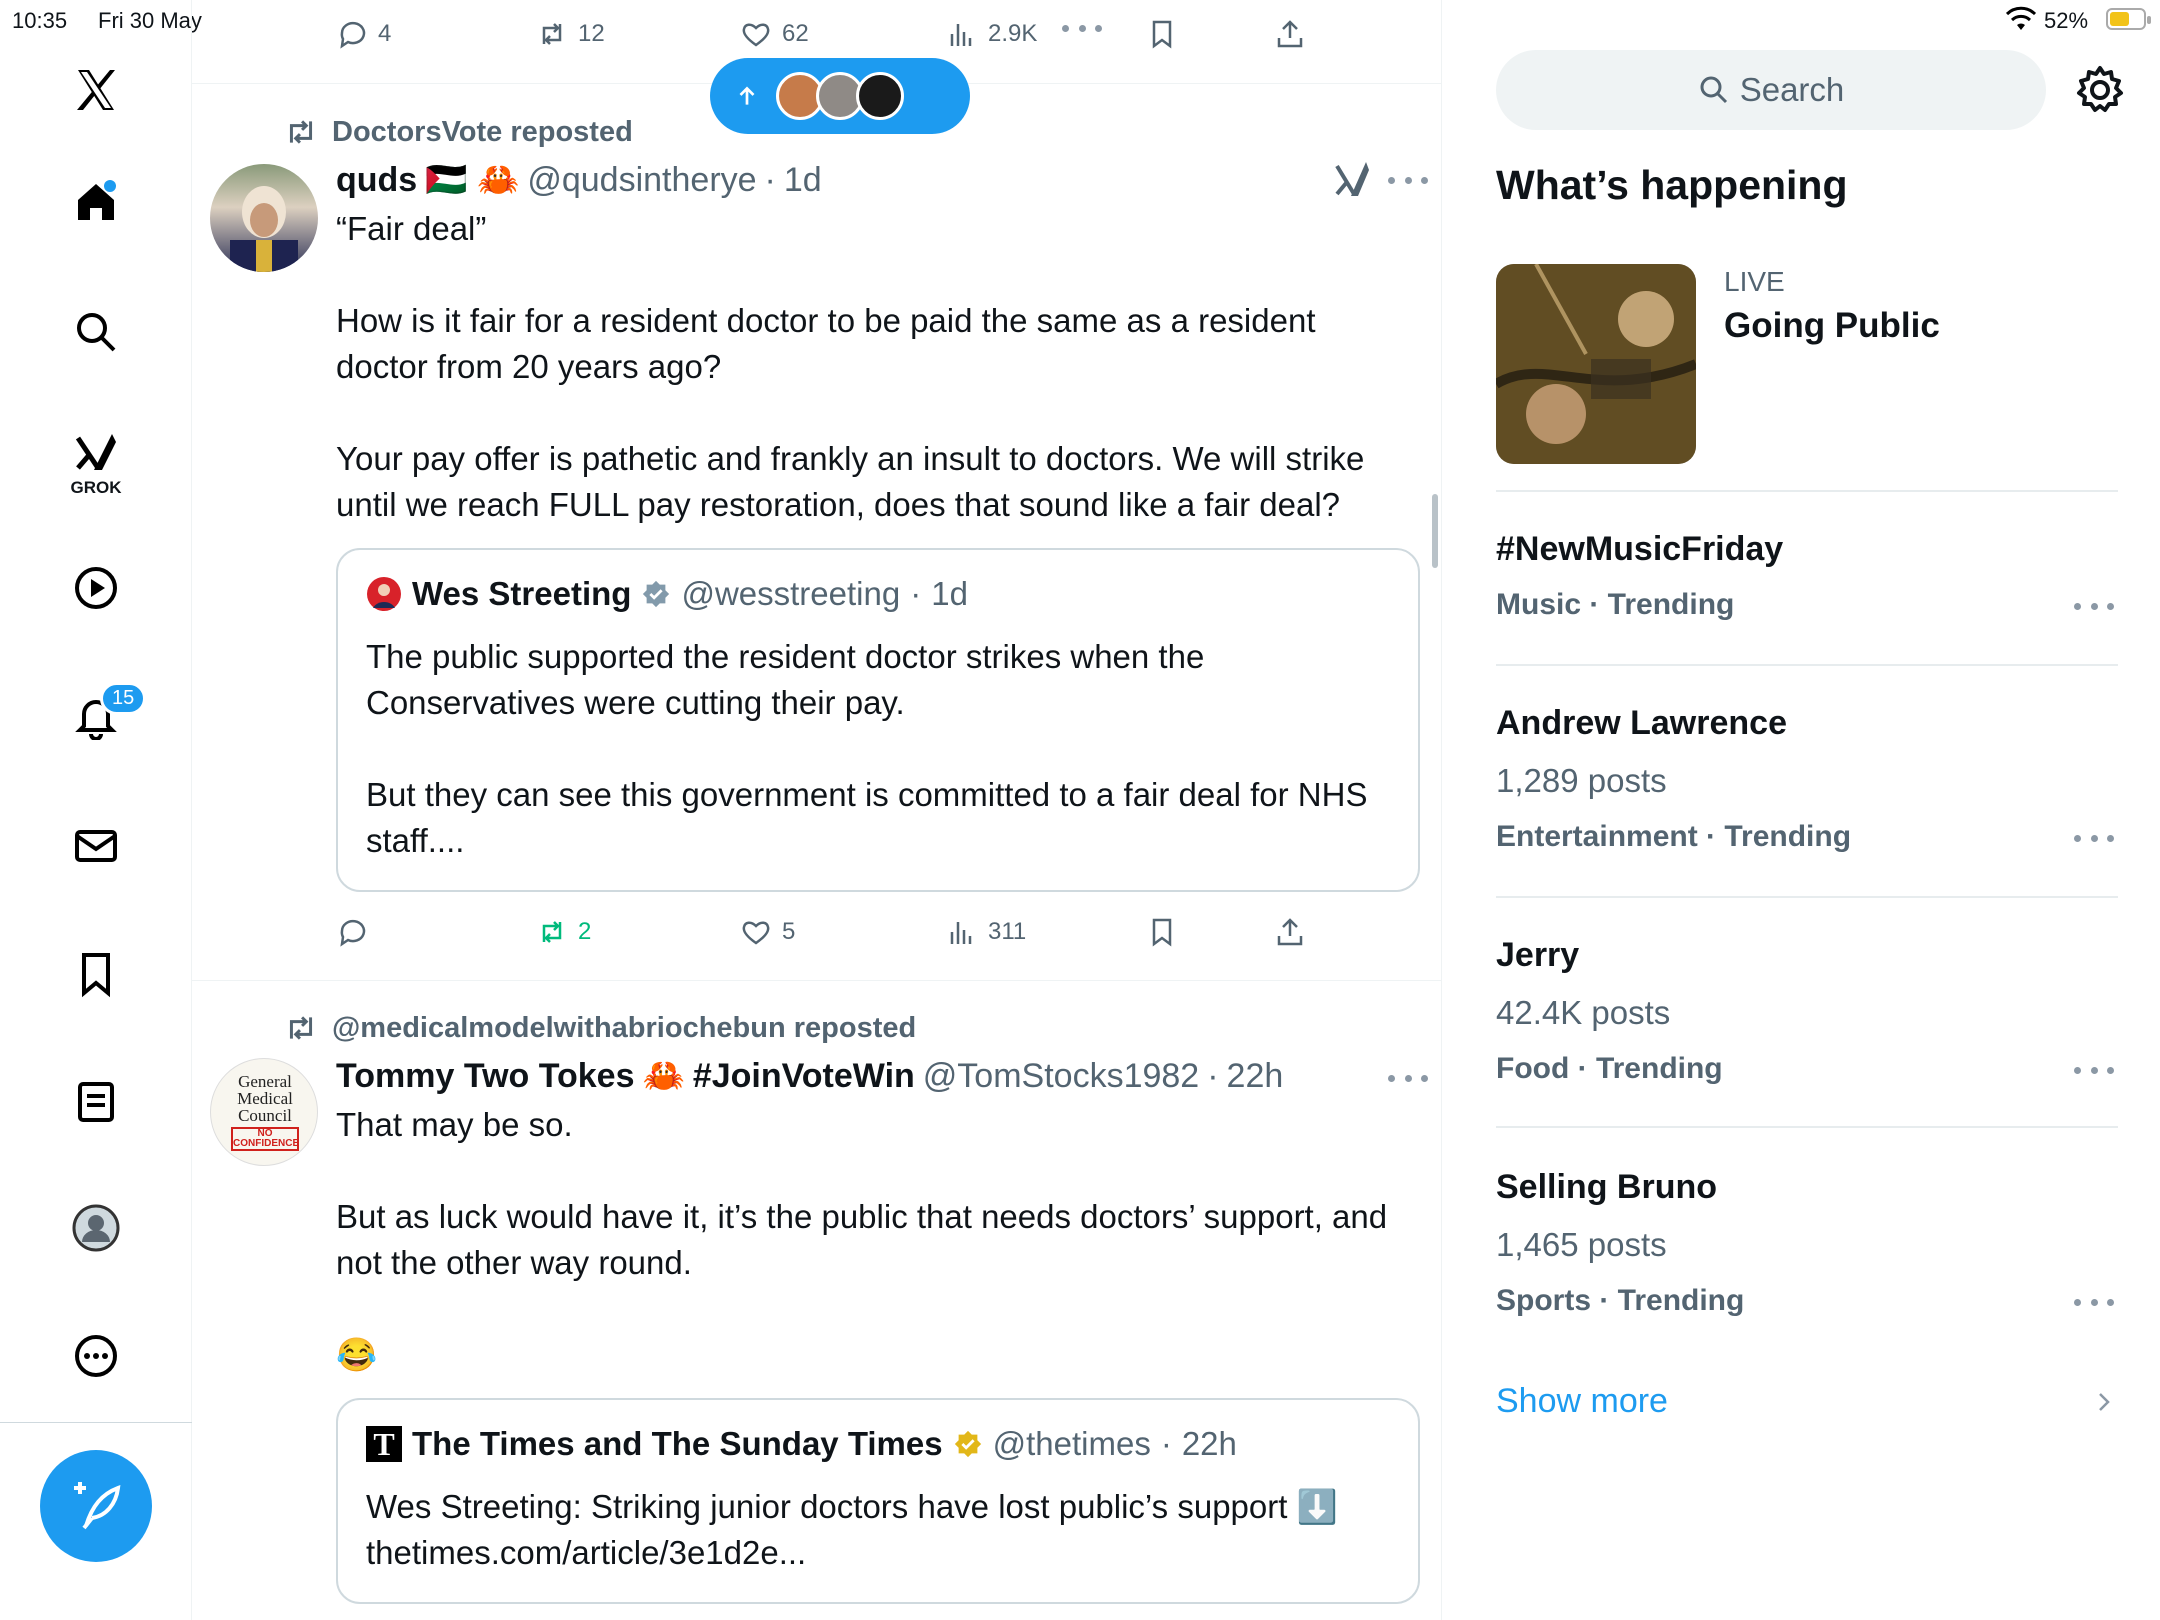  Describe the element at coordinates (384, 1444) in the screenshot. I see `times-logo-icon: T` at that location.